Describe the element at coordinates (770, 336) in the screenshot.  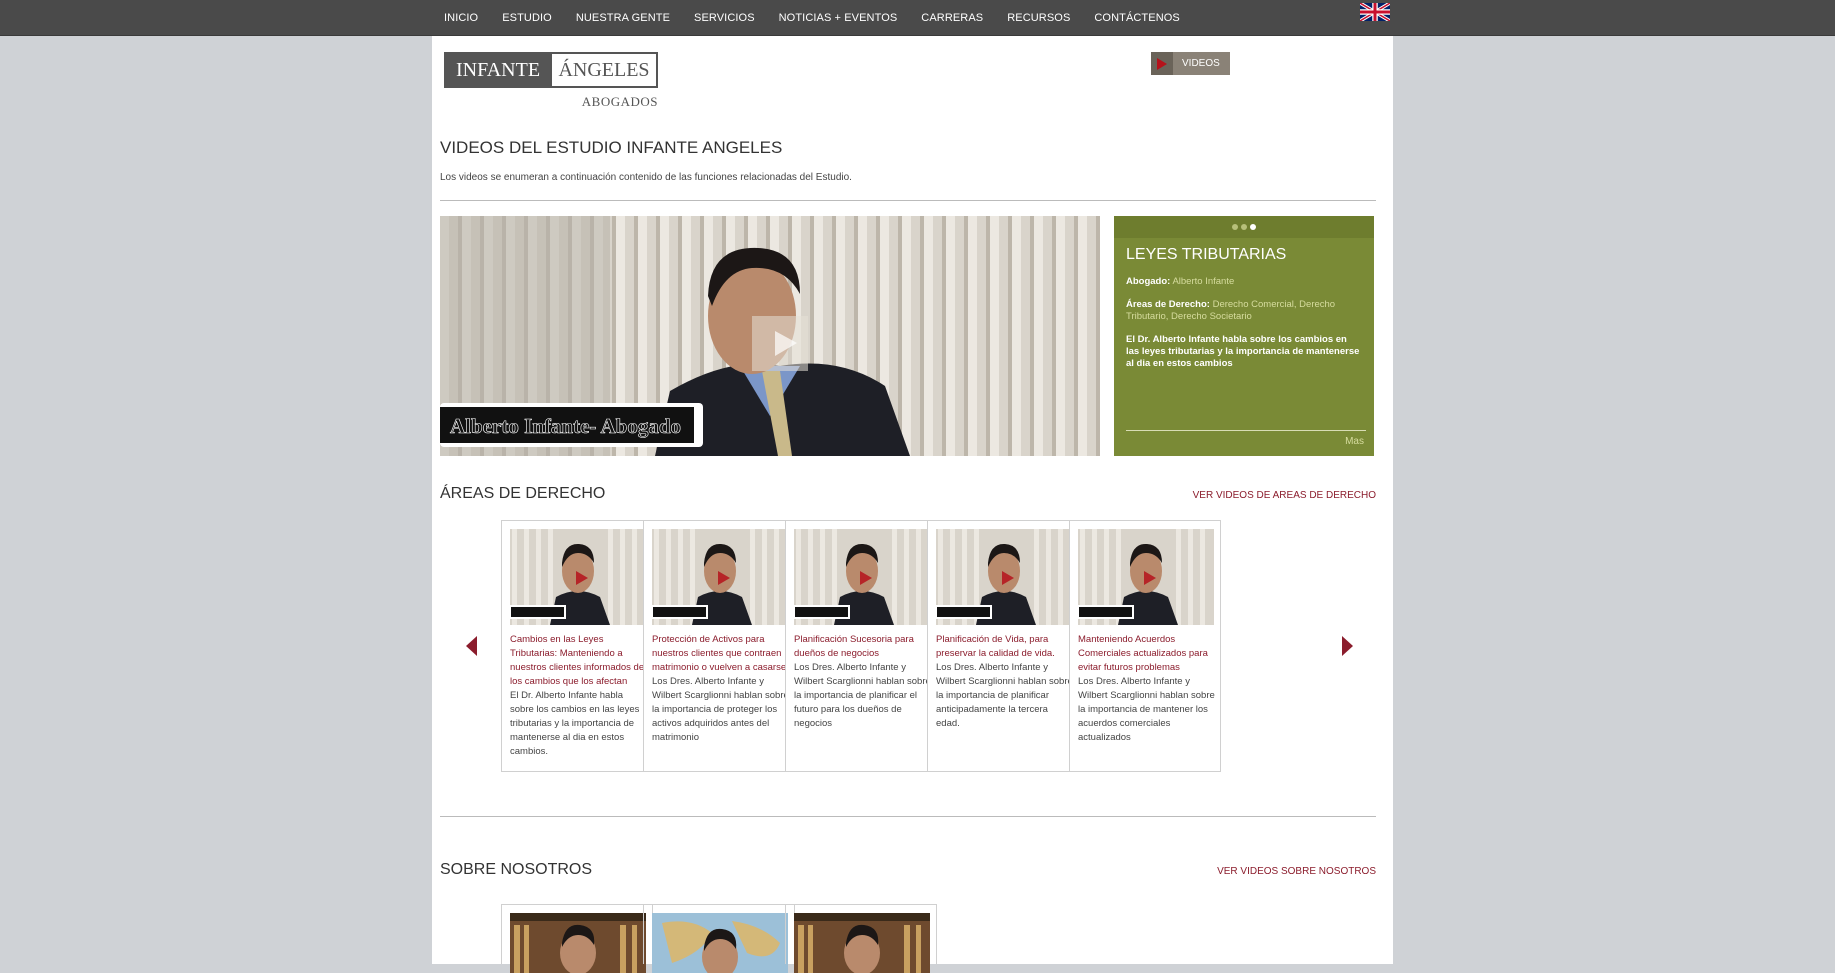
I see `featured-video: Alberto Infante- Abogado` at that location.